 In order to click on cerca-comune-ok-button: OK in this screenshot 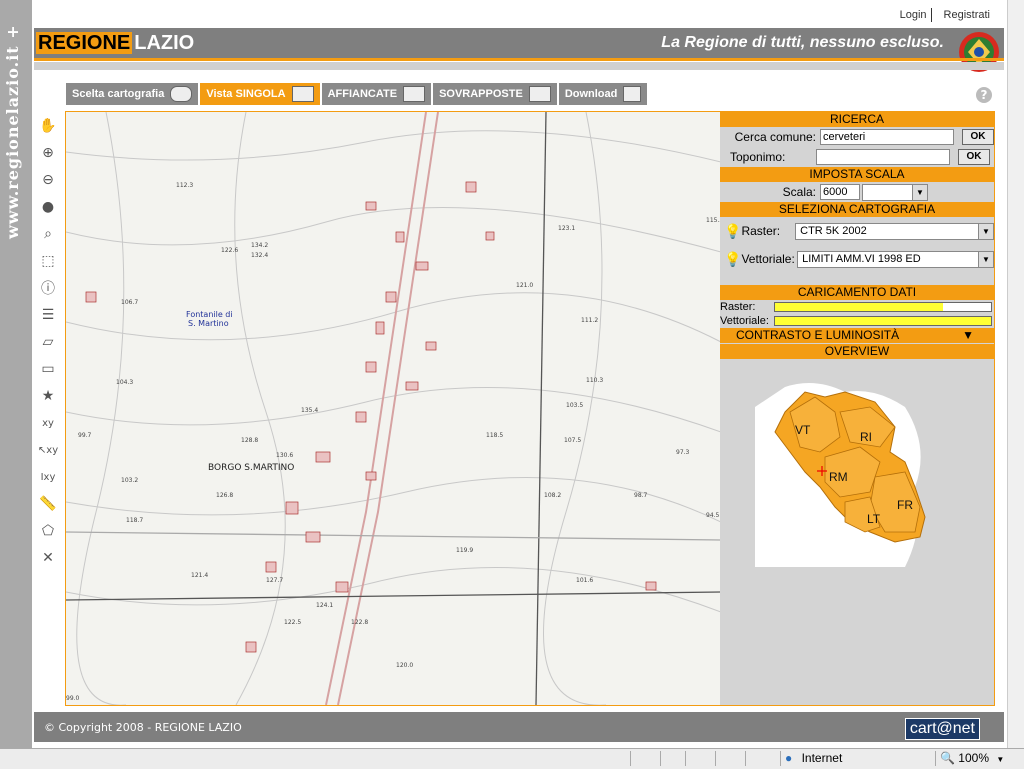, I will do `click(978, 137)`.